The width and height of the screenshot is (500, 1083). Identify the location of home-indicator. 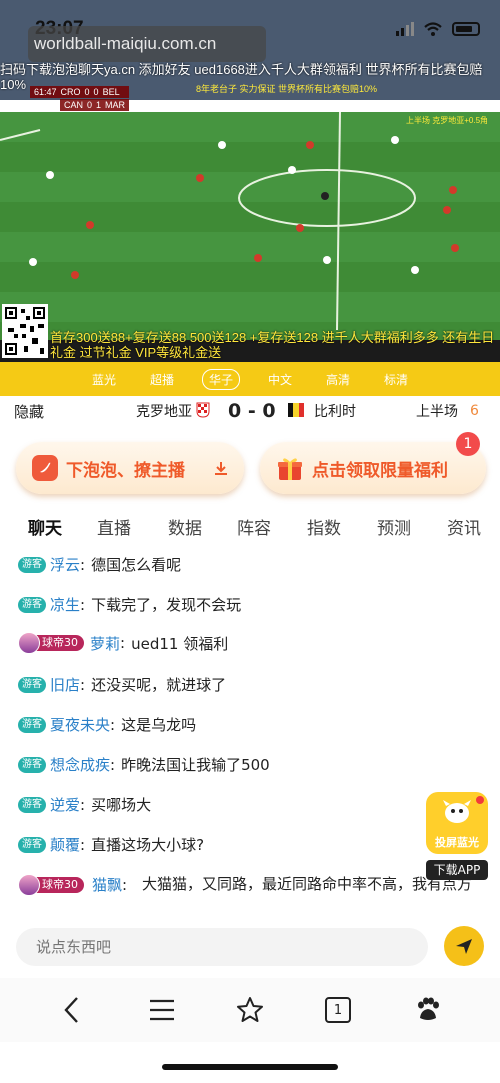
(250, 1067).